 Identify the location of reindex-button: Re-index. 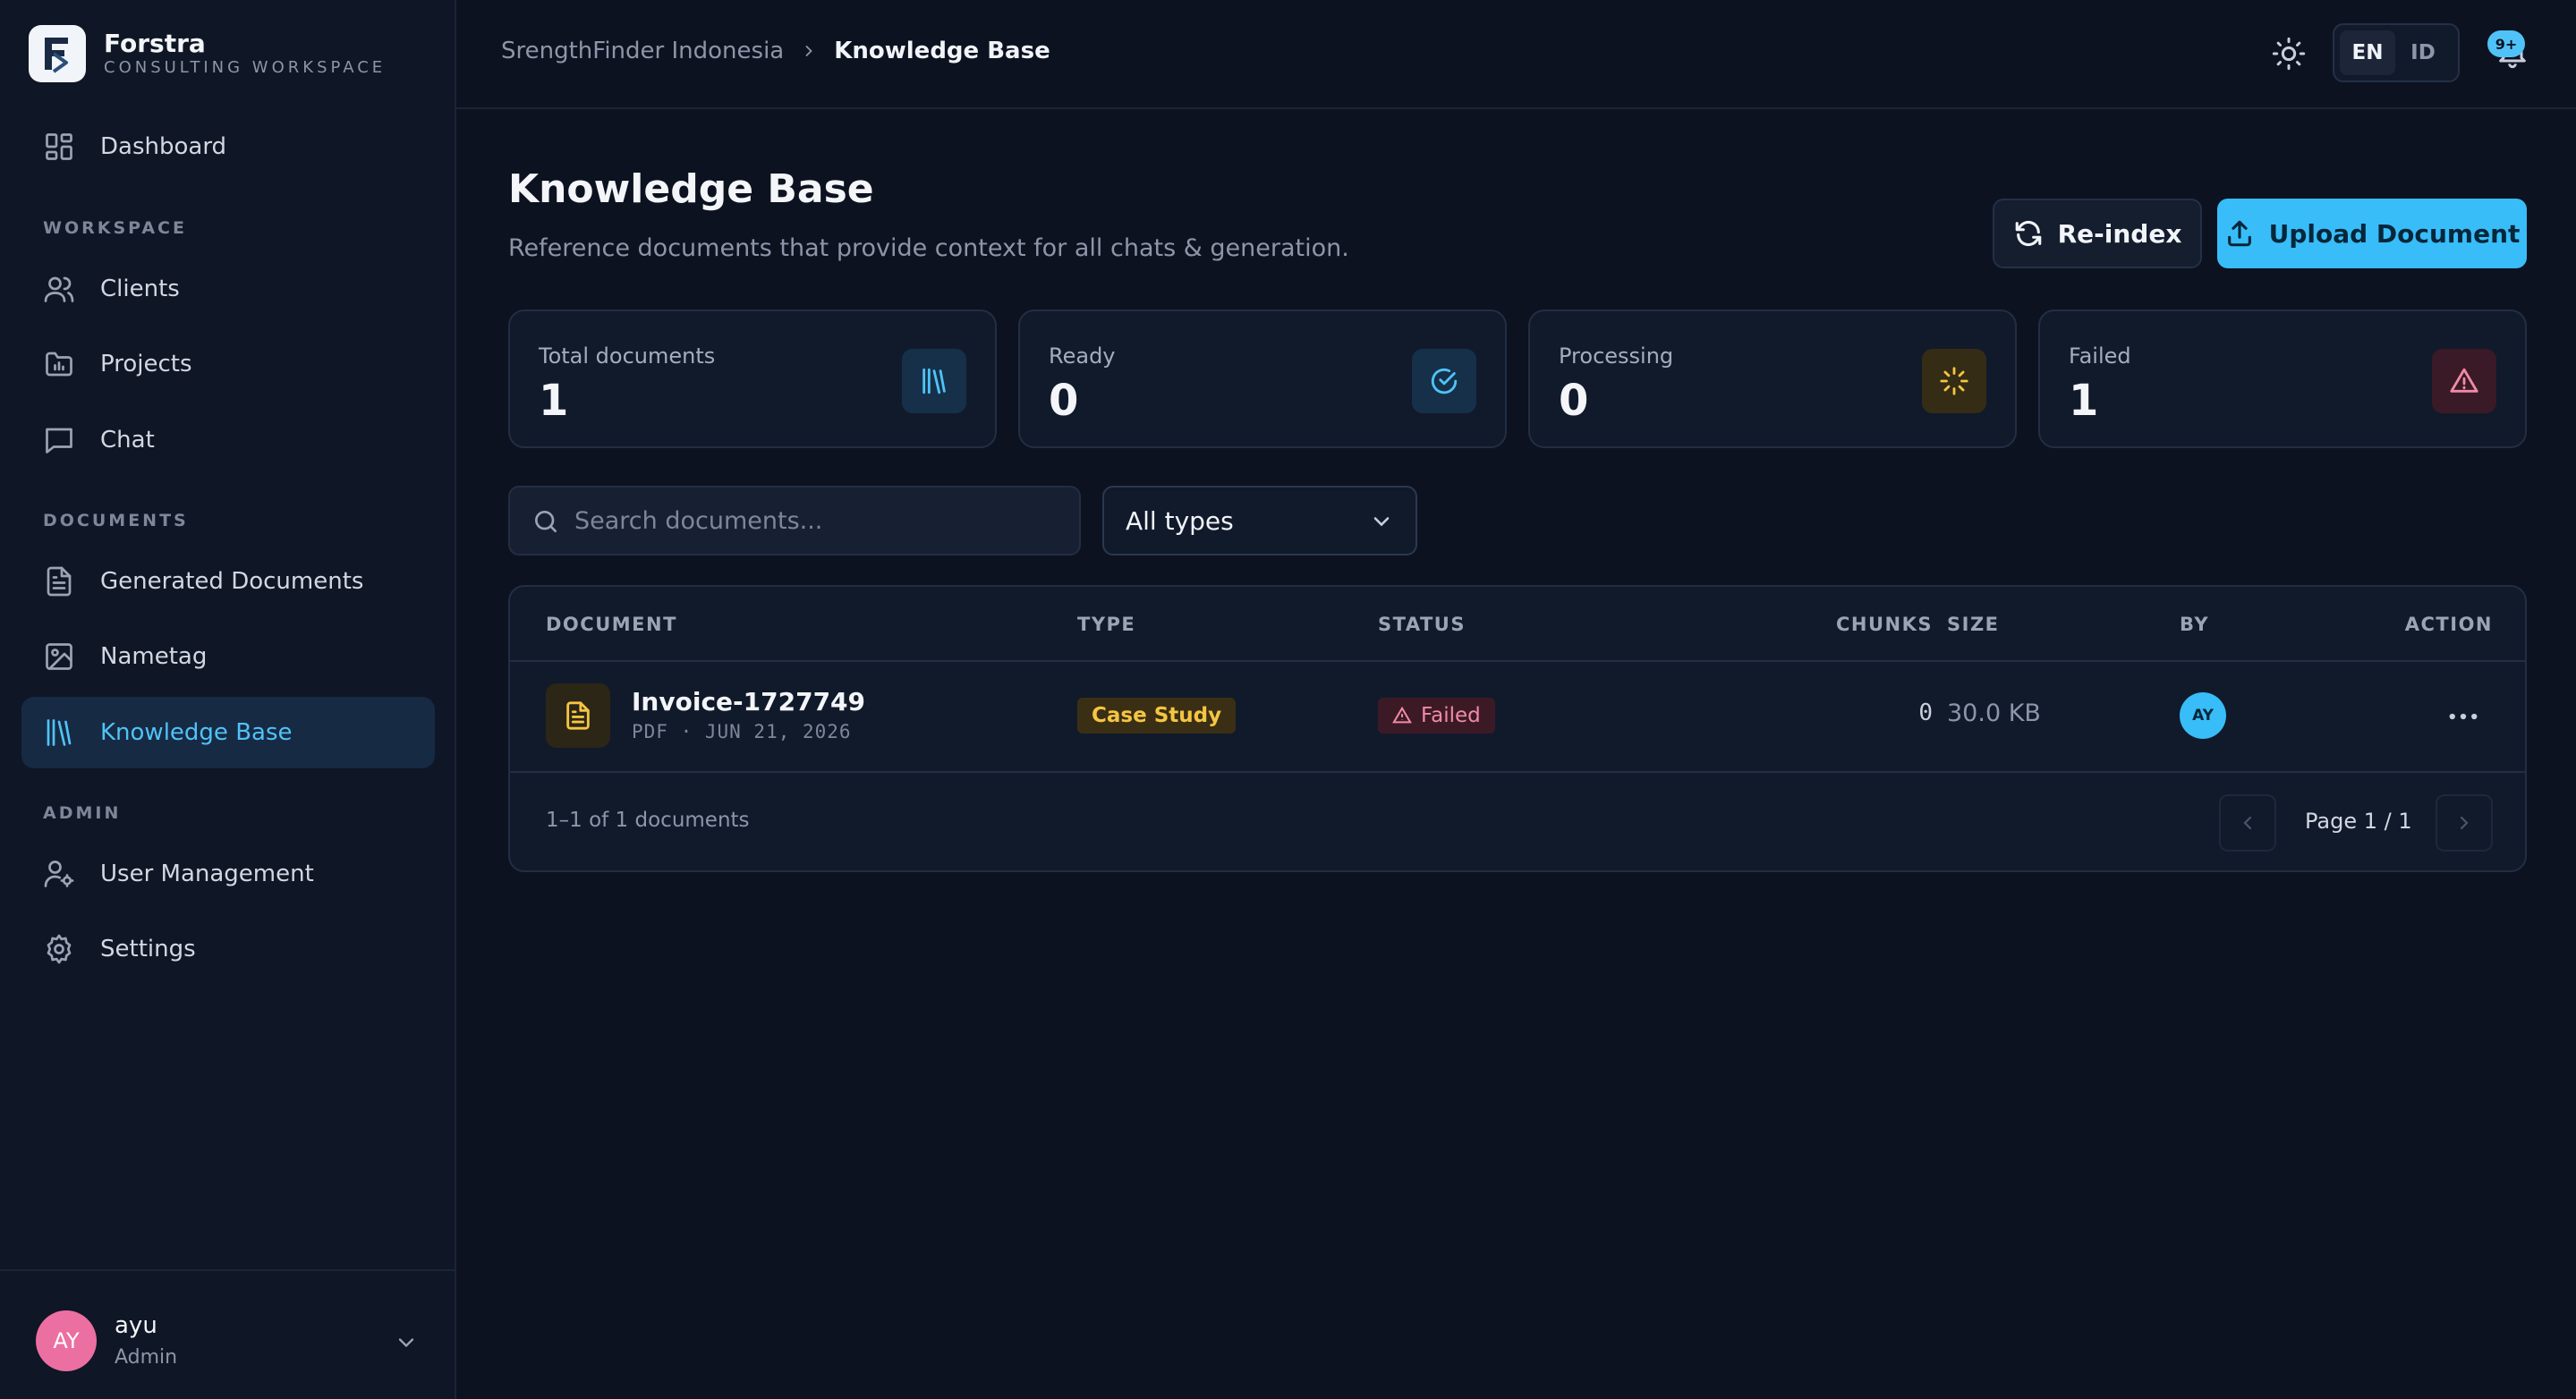
(2097, 233).